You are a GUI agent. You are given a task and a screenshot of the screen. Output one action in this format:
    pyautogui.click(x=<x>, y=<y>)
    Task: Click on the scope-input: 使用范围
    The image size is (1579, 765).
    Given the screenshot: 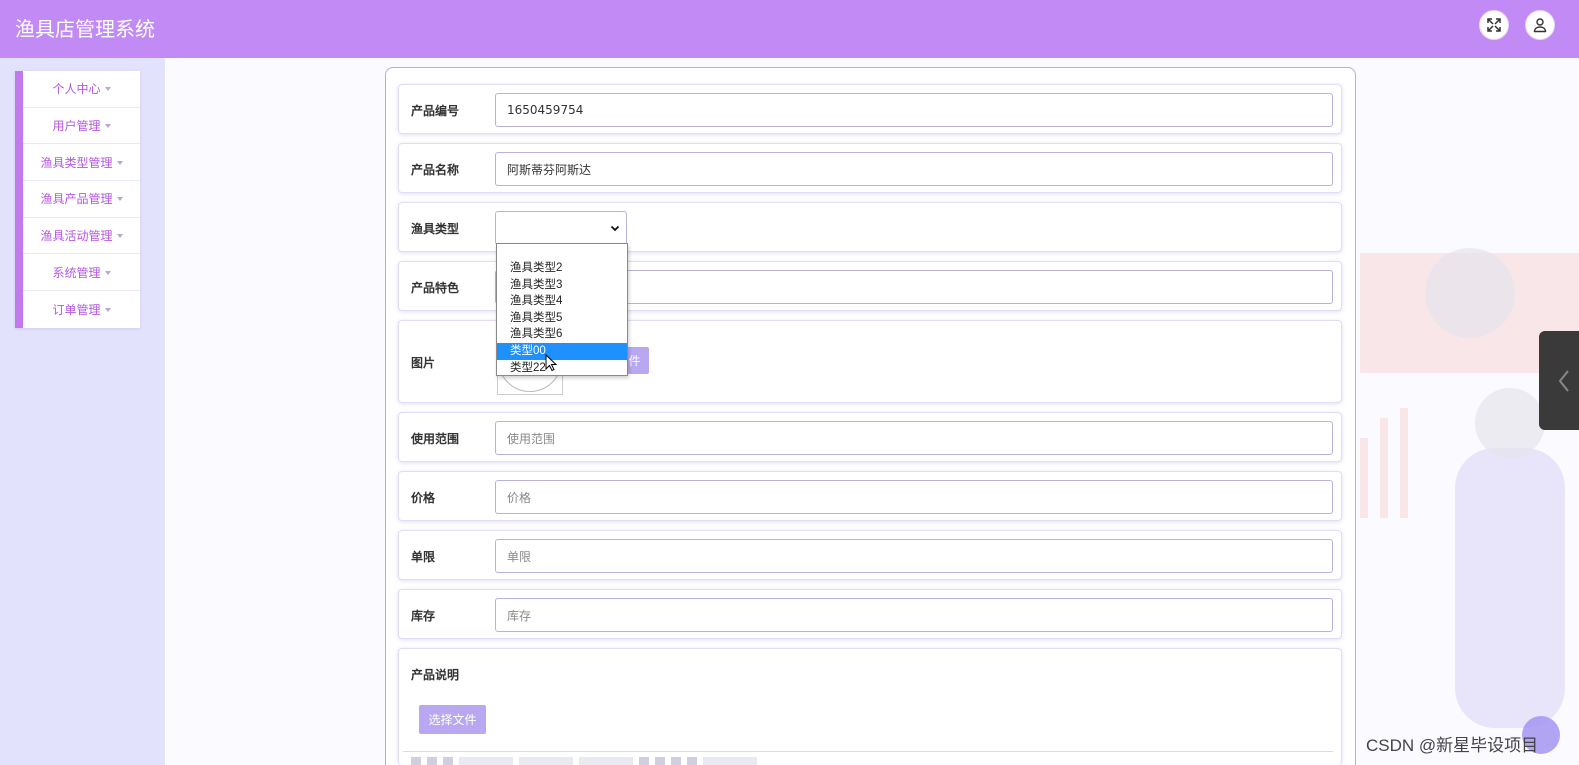 What is the action you would take?
    pyautogui.click(x=914, y=438)
    